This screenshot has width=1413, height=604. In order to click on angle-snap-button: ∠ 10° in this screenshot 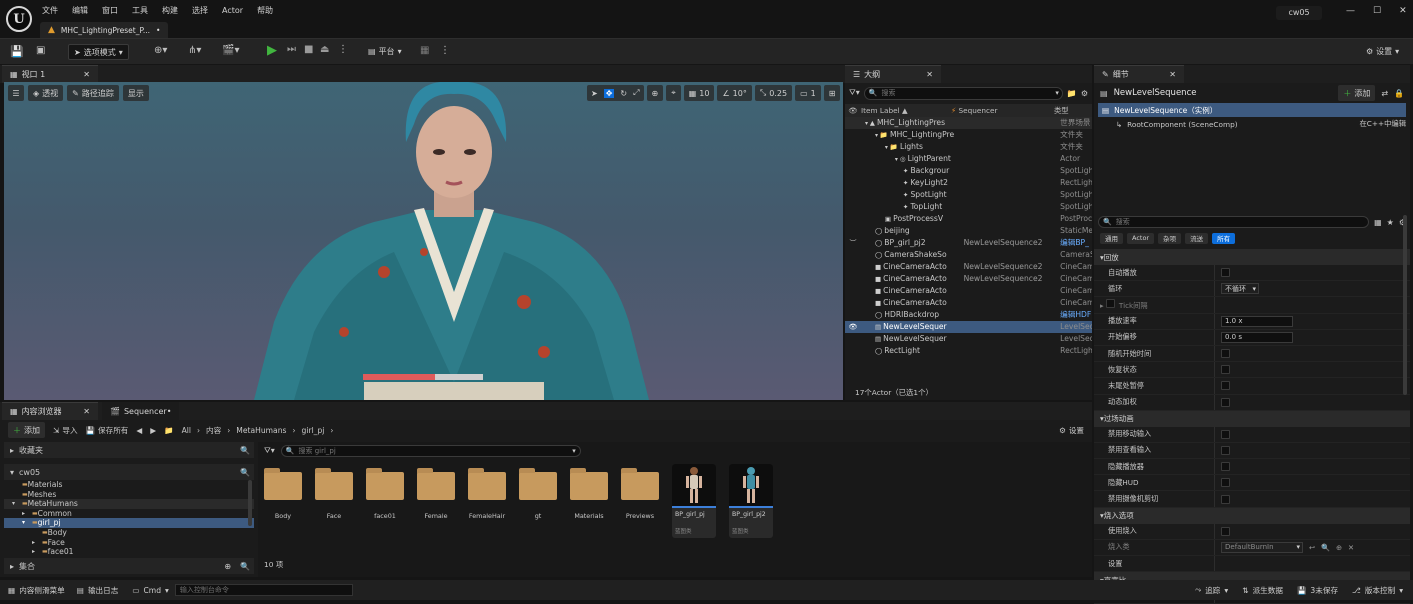, I will do `click(734, 93)`.